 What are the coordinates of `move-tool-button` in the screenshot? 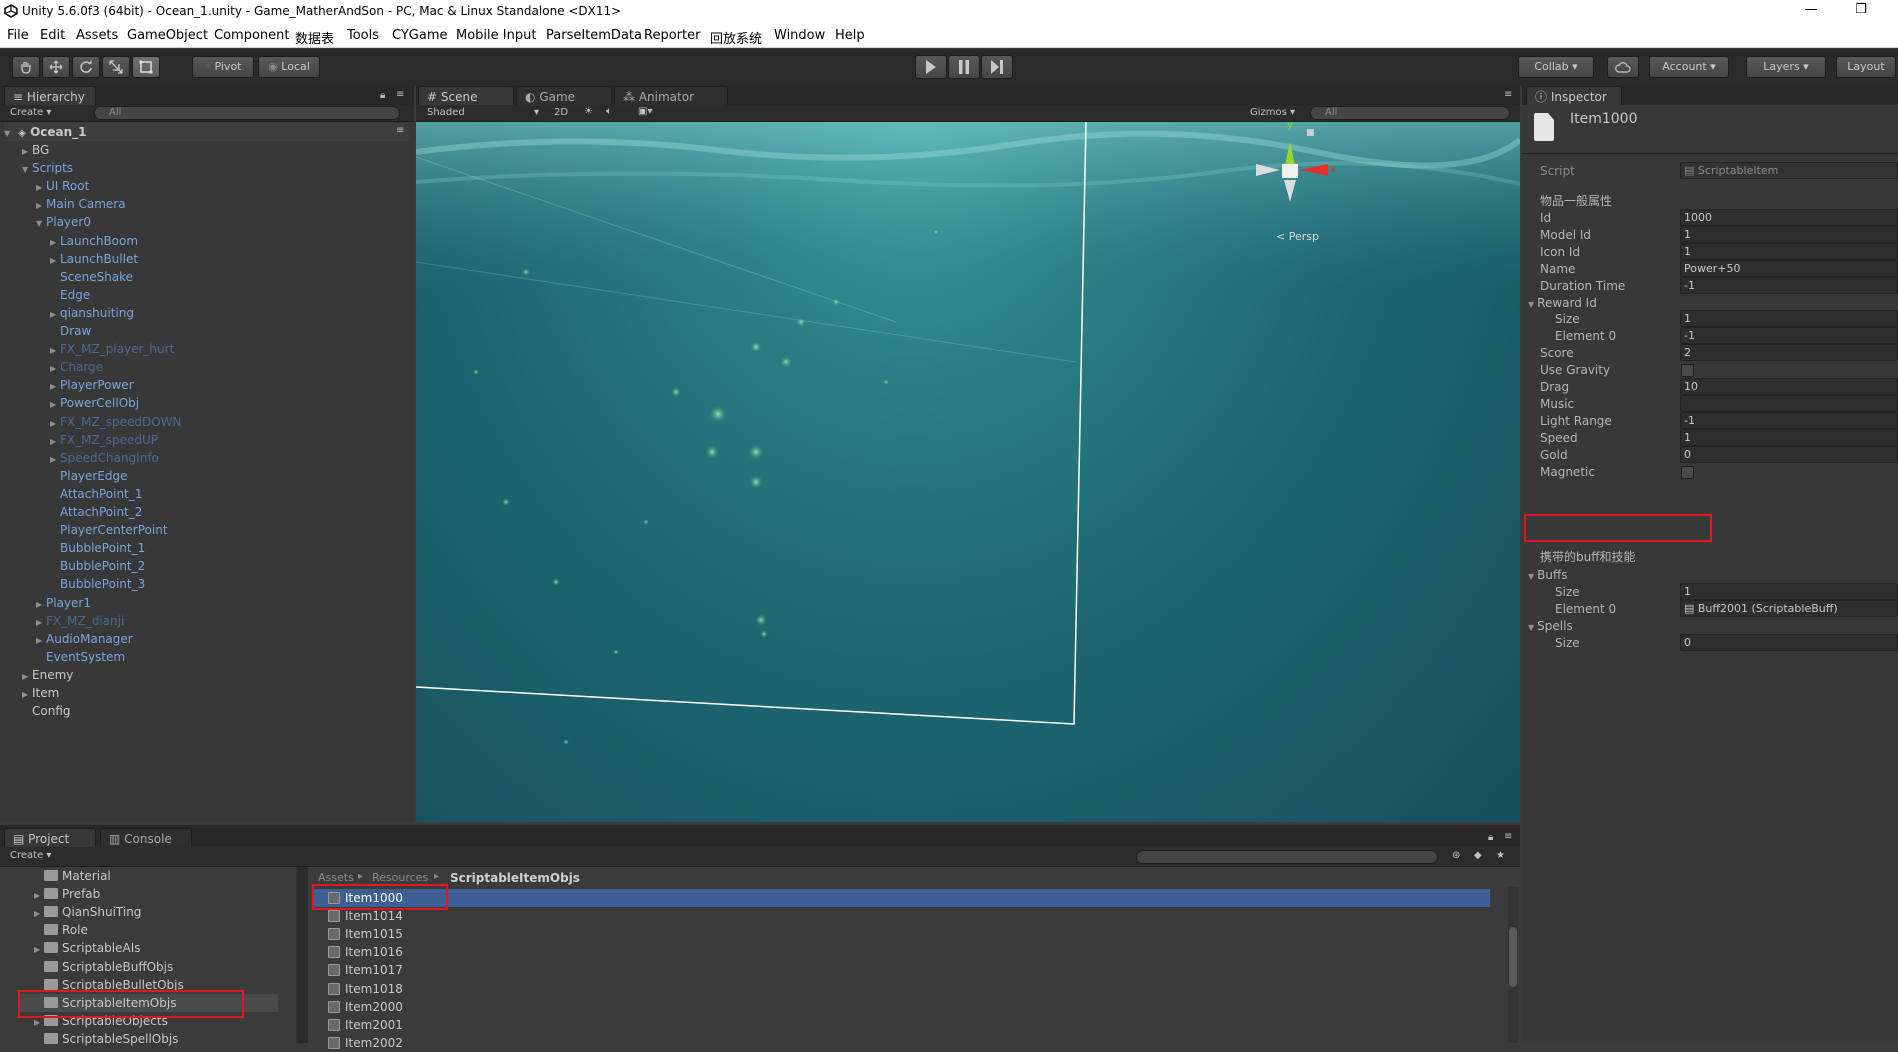 It's located at (56, 67).